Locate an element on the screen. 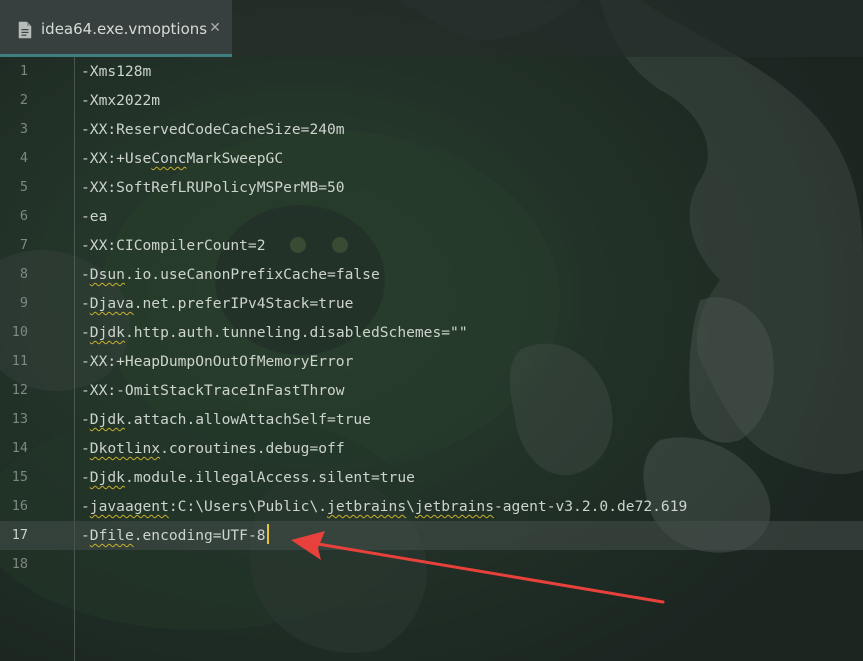 The image size is (863, 661). line-number: 13 is located at coordinates (19, 419).